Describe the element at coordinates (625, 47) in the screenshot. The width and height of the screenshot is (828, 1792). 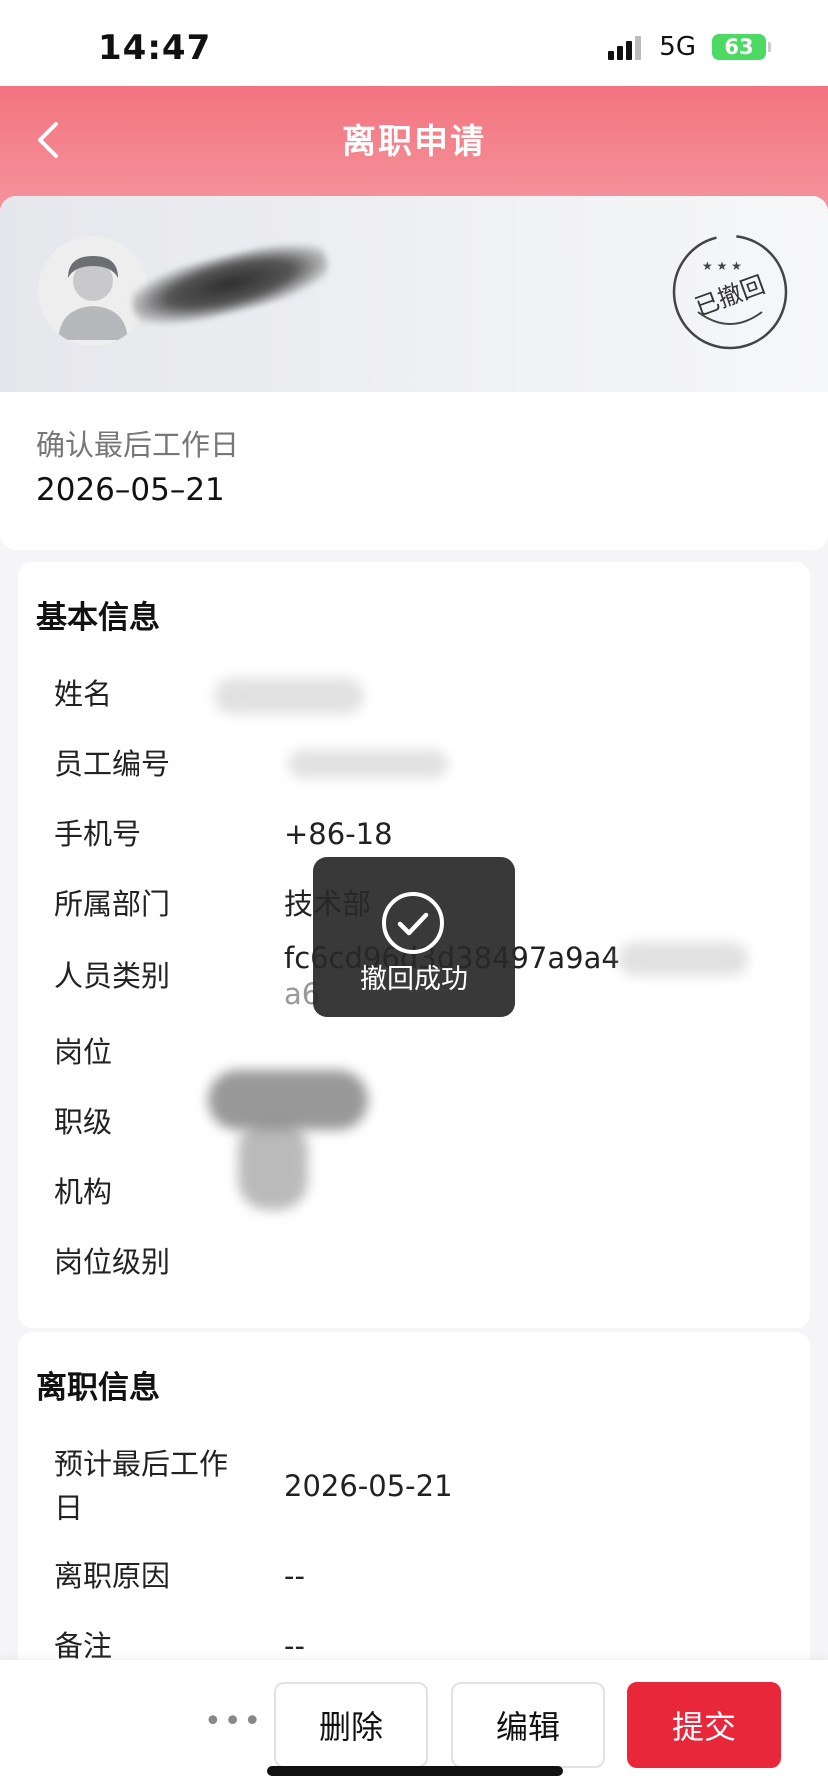
I see `signal-icon` at that location.